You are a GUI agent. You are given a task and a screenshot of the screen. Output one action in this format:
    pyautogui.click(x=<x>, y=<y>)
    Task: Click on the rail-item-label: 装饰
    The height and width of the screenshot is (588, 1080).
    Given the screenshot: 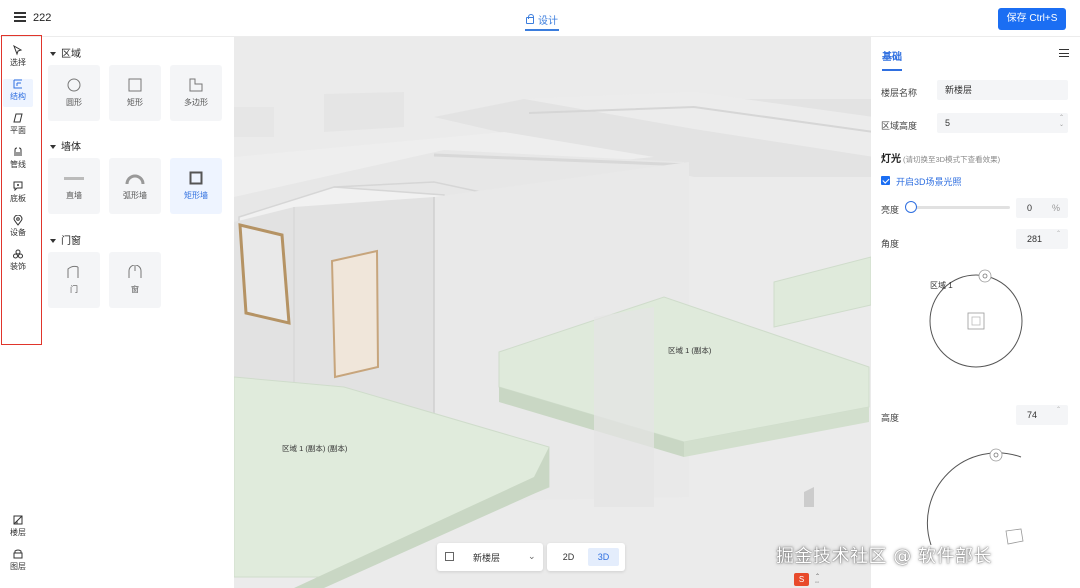 What is the action you would take?
    pyautogui.click(x=18, y=266)
    